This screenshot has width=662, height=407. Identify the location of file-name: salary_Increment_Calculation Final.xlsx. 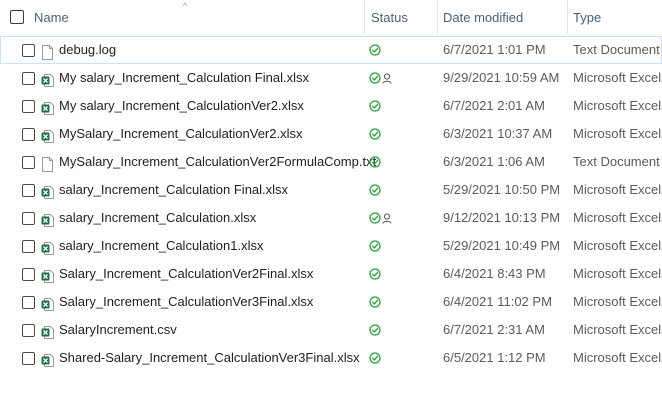
(173, 190).